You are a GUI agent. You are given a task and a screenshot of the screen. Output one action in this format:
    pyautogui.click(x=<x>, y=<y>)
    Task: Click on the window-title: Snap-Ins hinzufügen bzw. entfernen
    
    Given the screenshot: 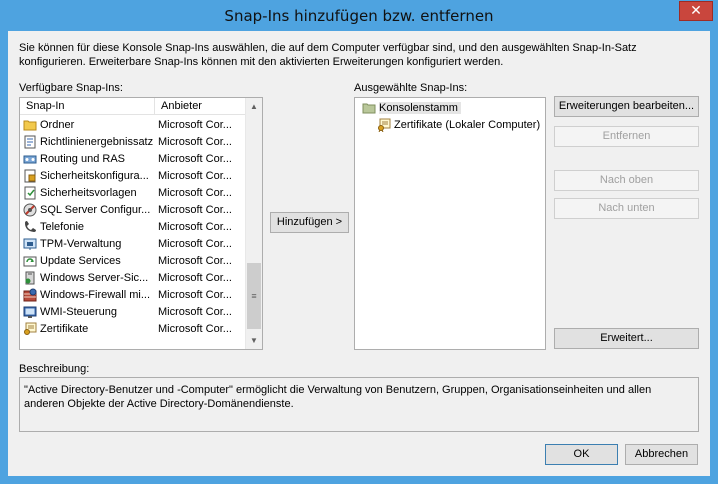 What is the action you would take?
    pyautogui.click(x=359, y=16)
    